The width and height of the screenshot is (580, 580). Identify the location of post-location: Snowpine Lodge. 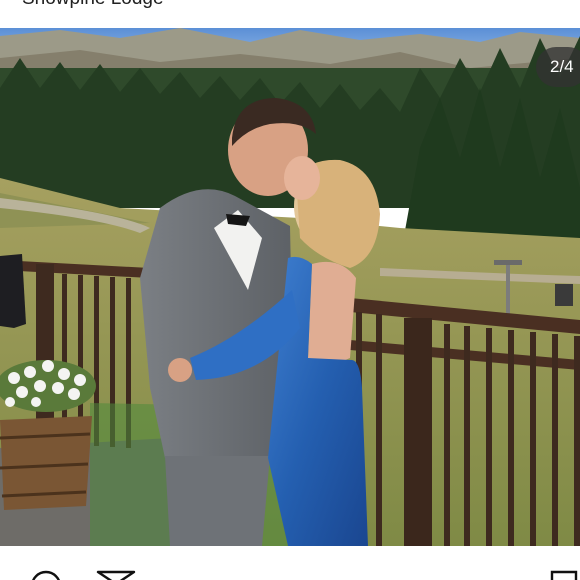
(93, 5).